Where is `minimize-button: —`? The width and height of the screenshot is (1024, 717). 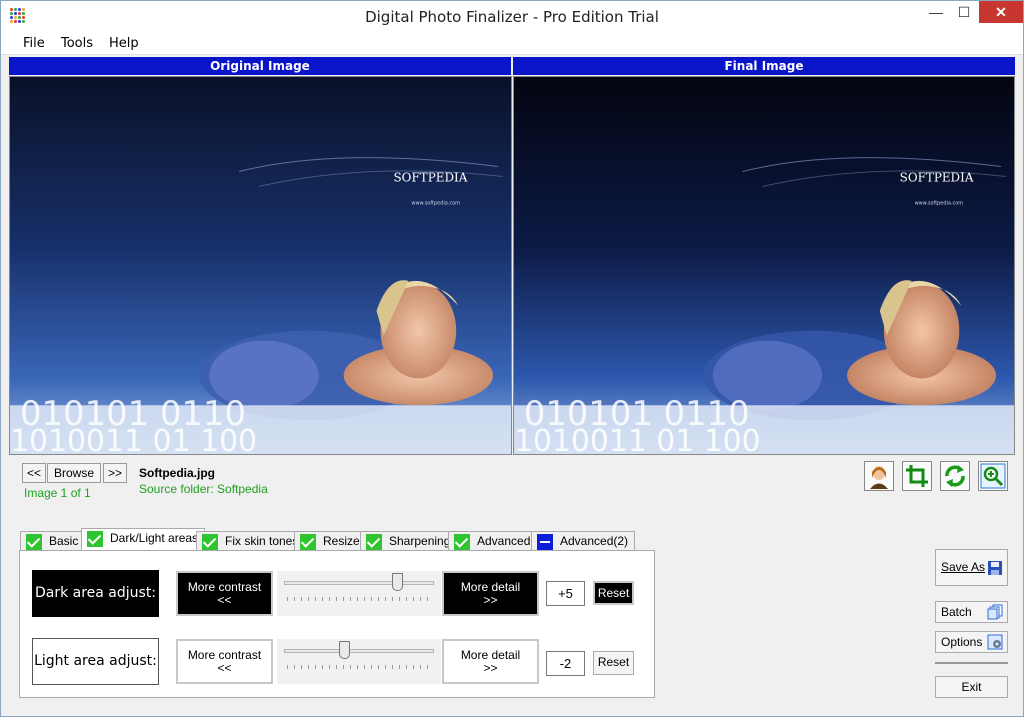 minimize-button: — is located at coordinates (936, 12).